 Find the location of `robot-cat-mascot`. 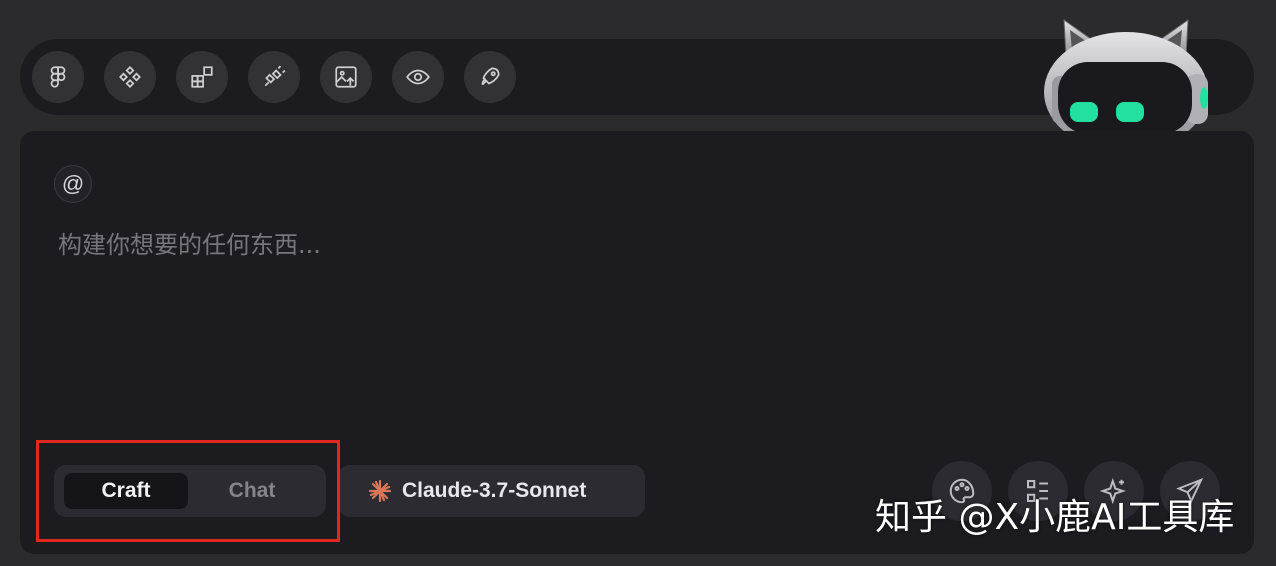

robot-cat-mascot is located at coordinates (1126, 76).